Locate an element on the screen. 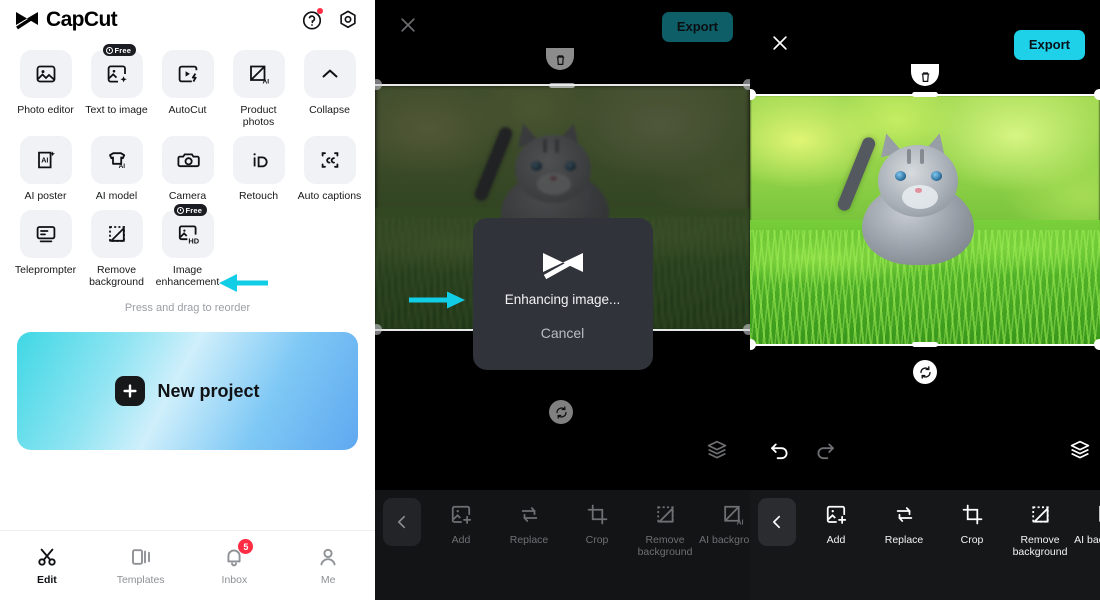 Image resolution: width=1100 pixels, height=600 pixels. nav-item-edit: Edit is located at coordinates (47, 565).